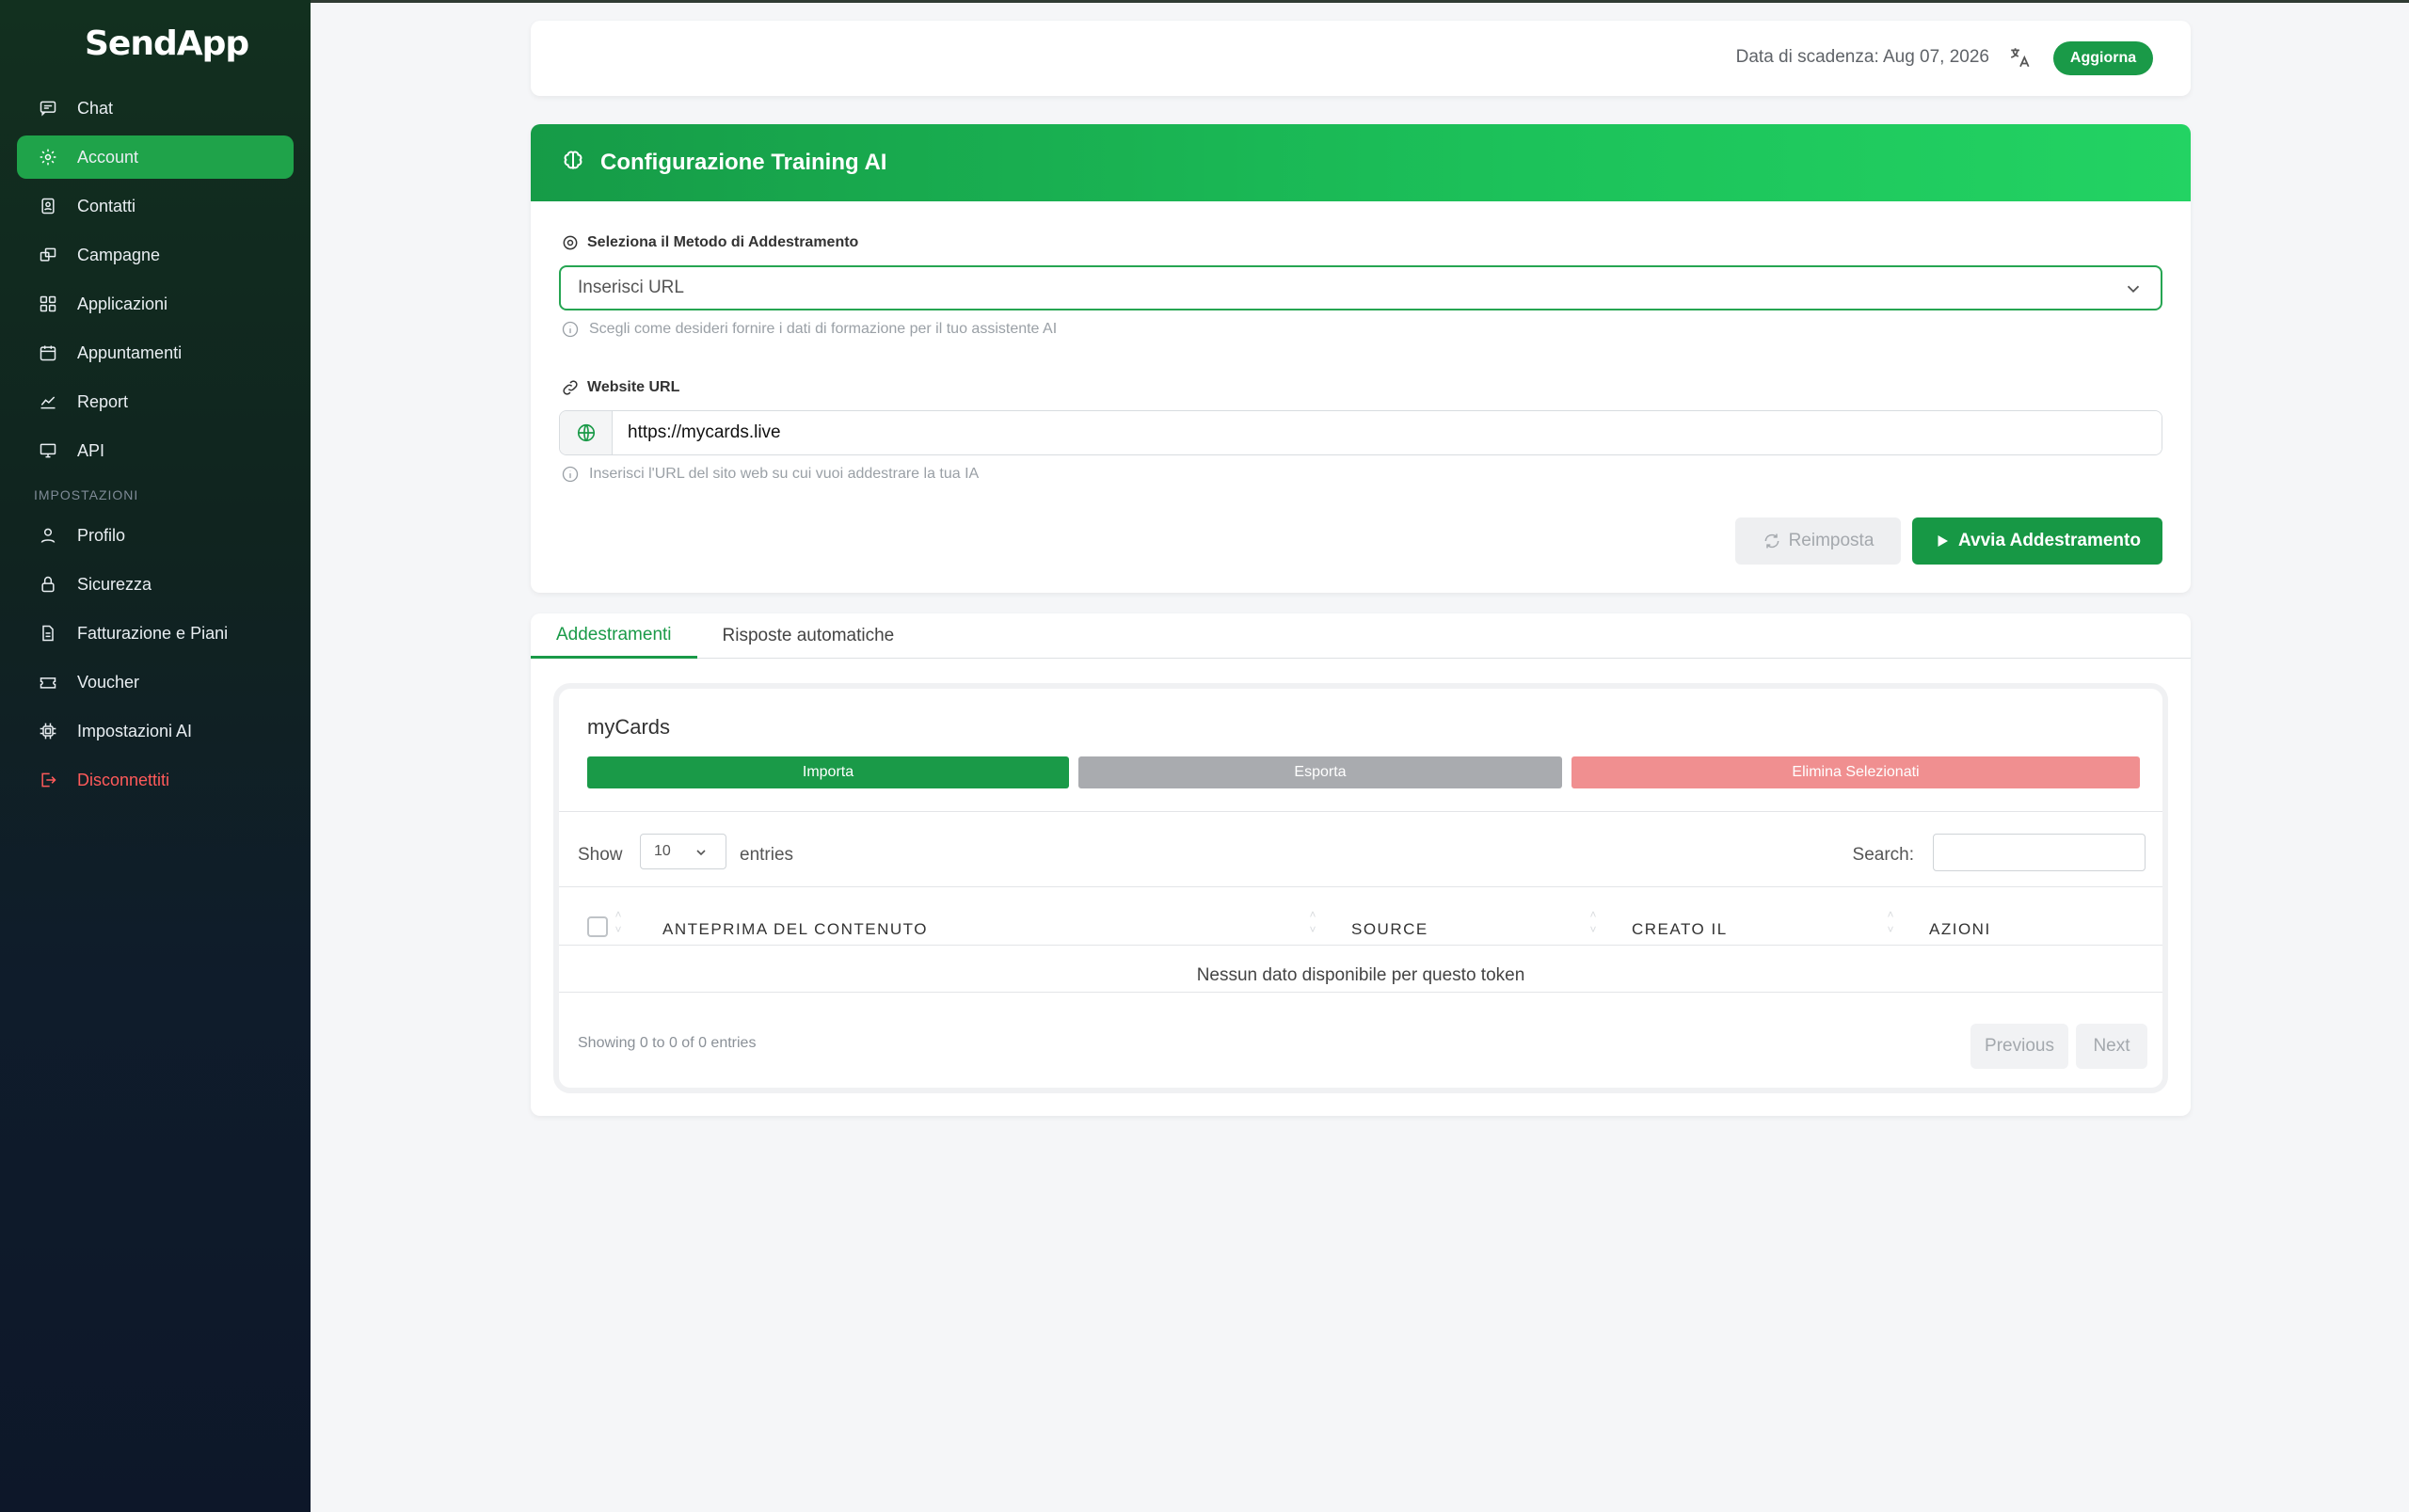 The image size is (2409, 1512). What do you see at coordinates (91, 450) in the screenshot?
I see `sidebar-item-label: API` at bounding box center [91, 450].